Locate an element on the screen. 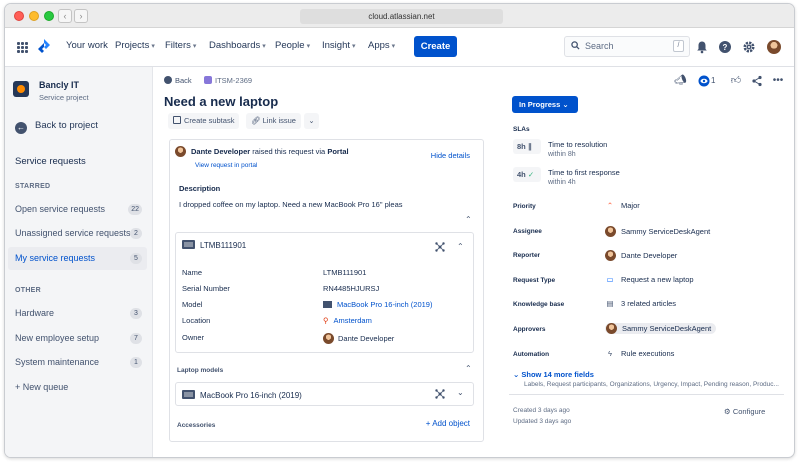 The image size is (800, 462). create-button: Create is located at coordinates (435, 46).